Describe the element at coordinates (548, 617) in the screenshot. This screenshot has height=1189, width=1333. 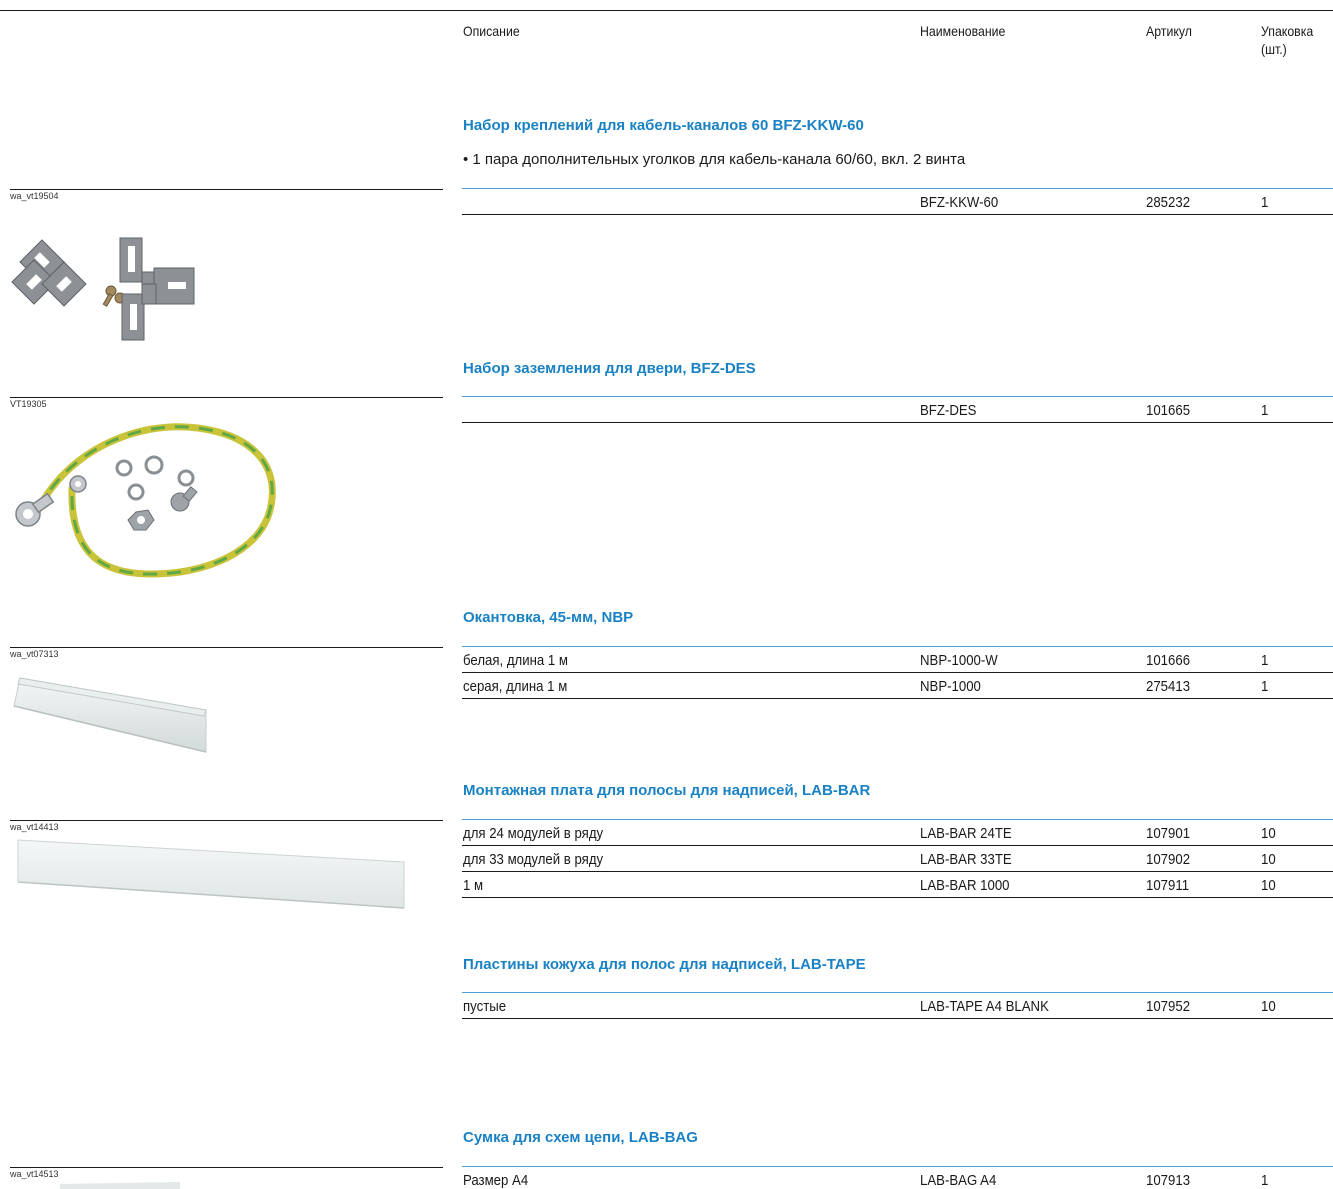
I see `section-title-nbp: Окантовка, 45-мм, NBP` at that location.